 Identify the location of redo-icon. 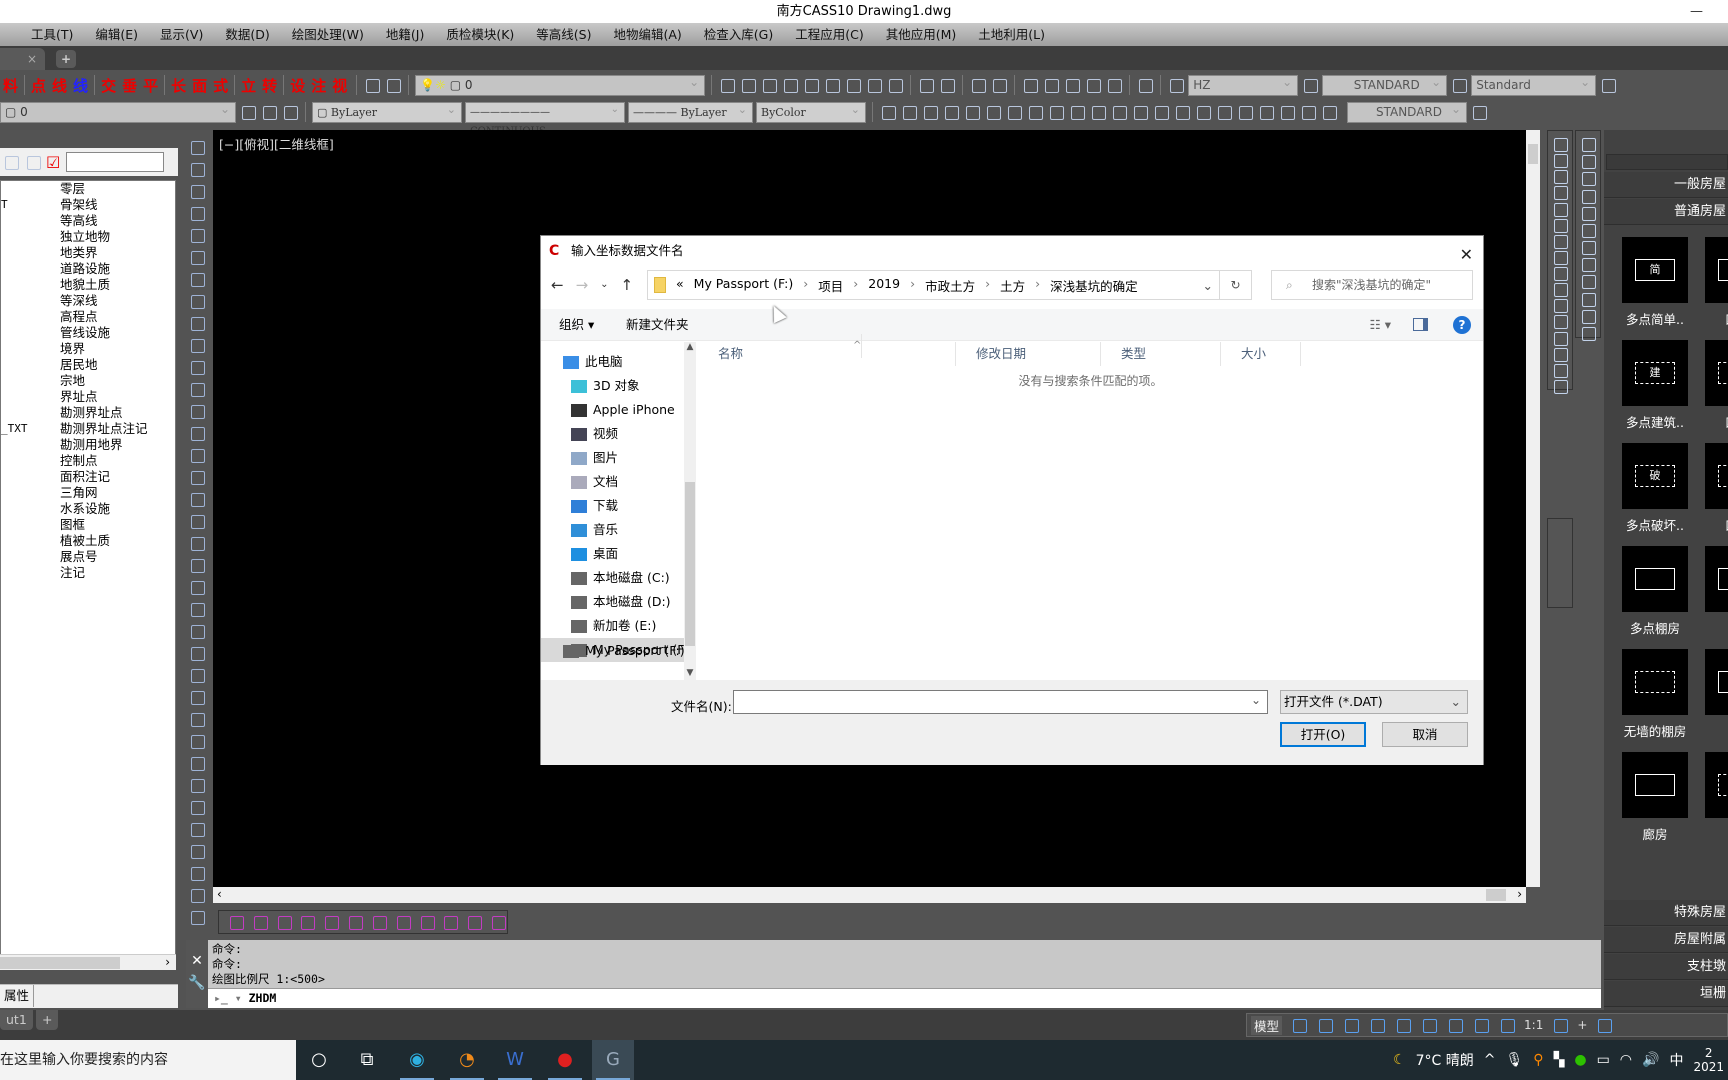
(947, 85).